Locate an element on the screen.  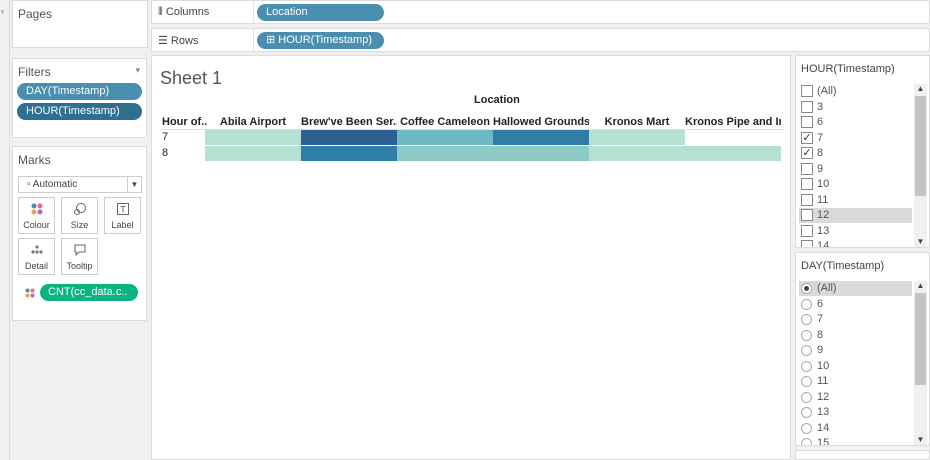
filter-pill-day: DAY(Timestamp) is located at coordinates (79, 91).